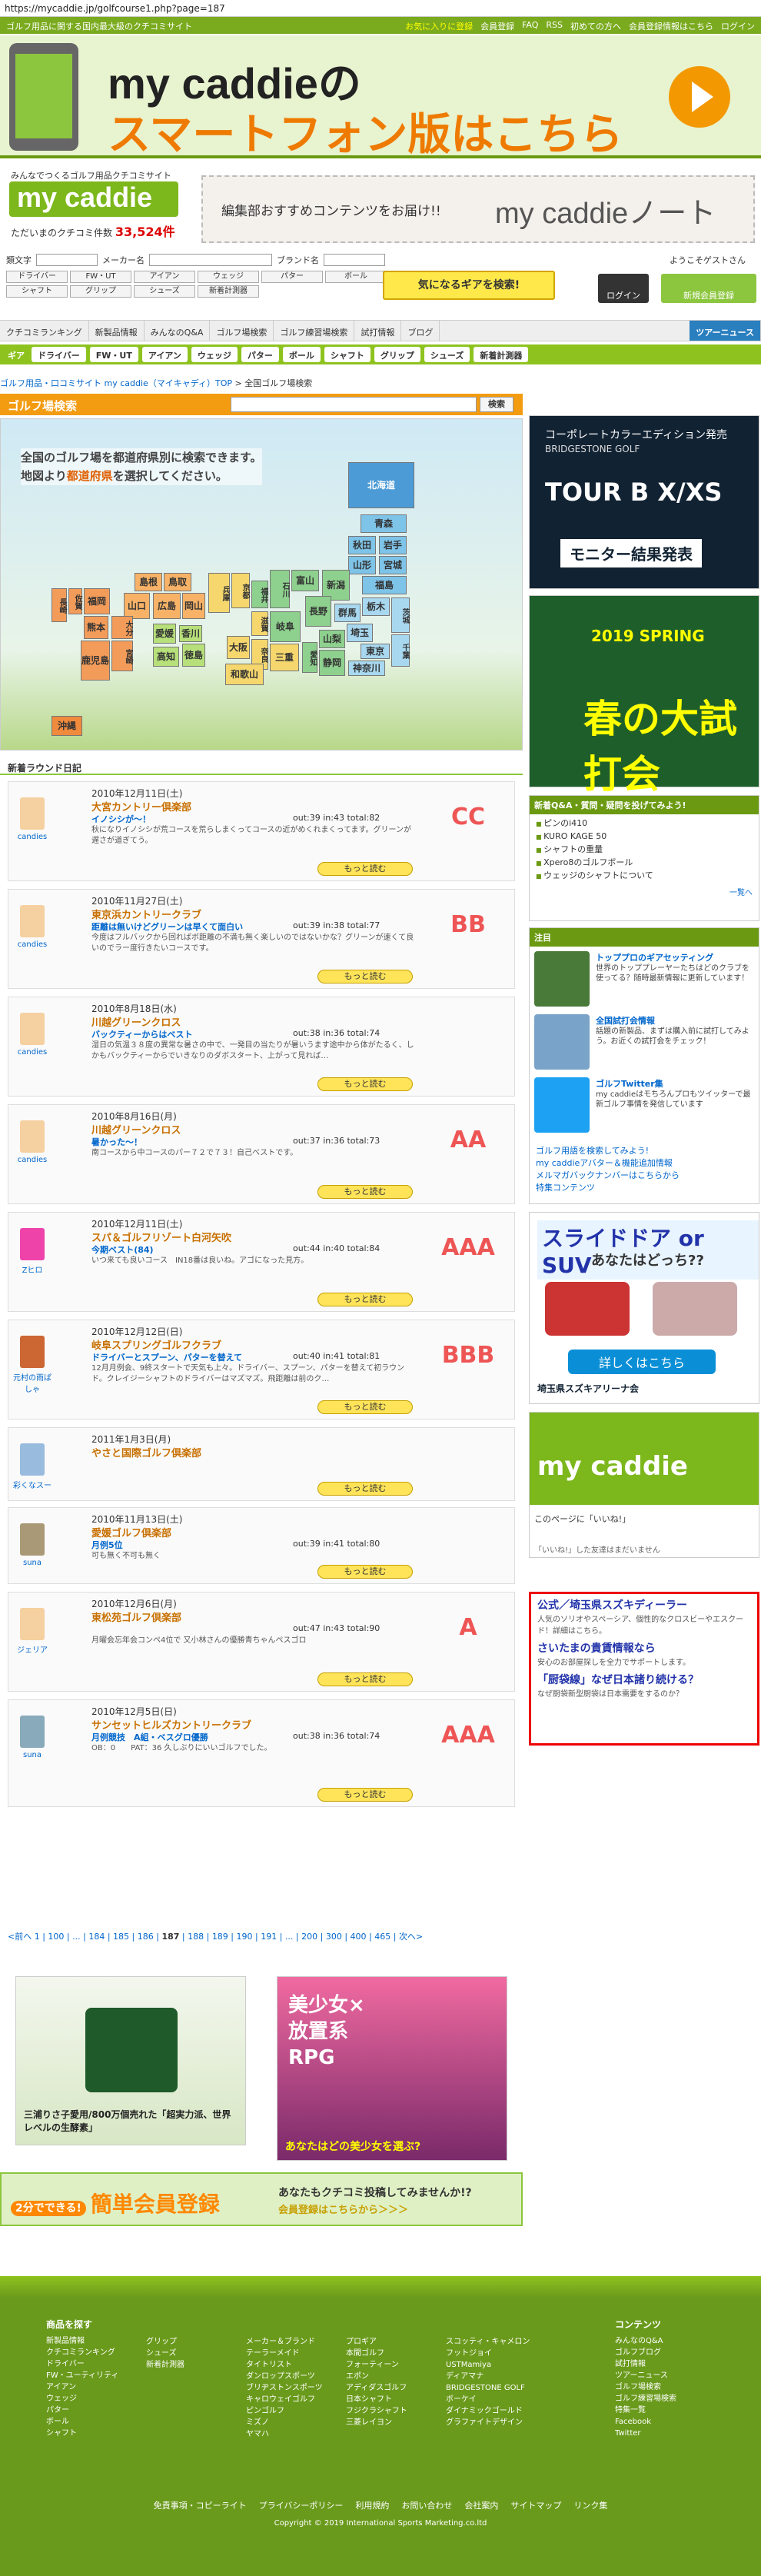 The width and height of the screenshot is (761, 2576). What do you see at coordinates (301, 355) in the screenshot?
I see `gear-ball: ボール` at bounding box center [301, 355].